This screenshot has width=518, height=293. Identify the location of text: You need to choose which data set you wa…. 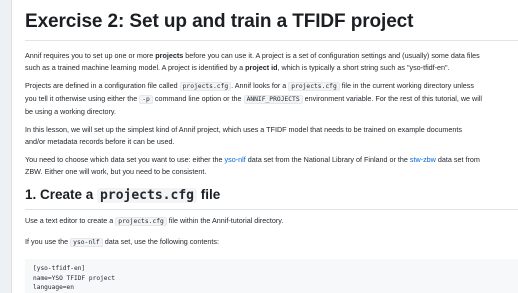
(125, 159).